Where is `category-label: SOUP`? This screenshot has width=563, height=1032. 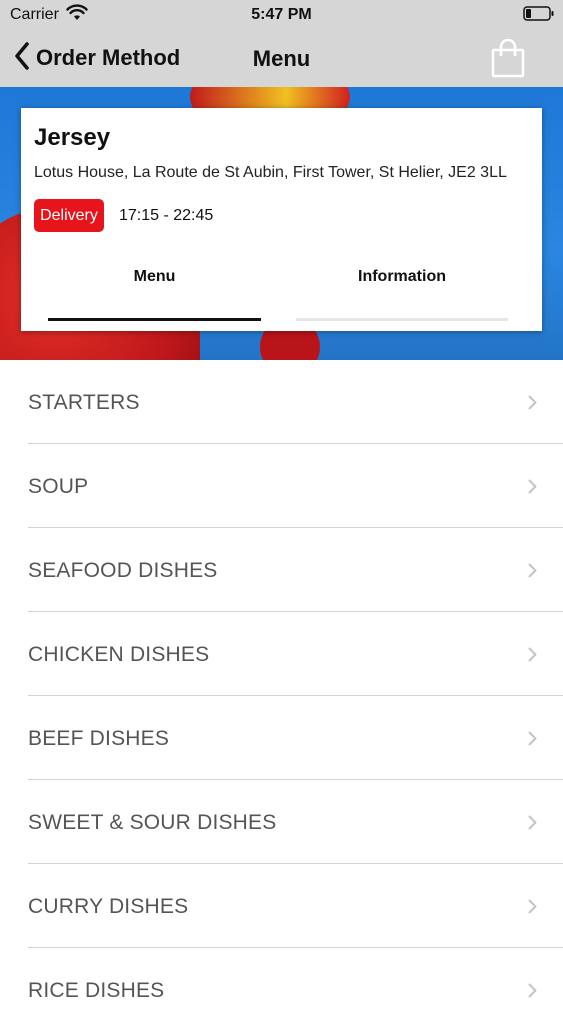
category-label: SOUP is located at coordinates (58, 486).